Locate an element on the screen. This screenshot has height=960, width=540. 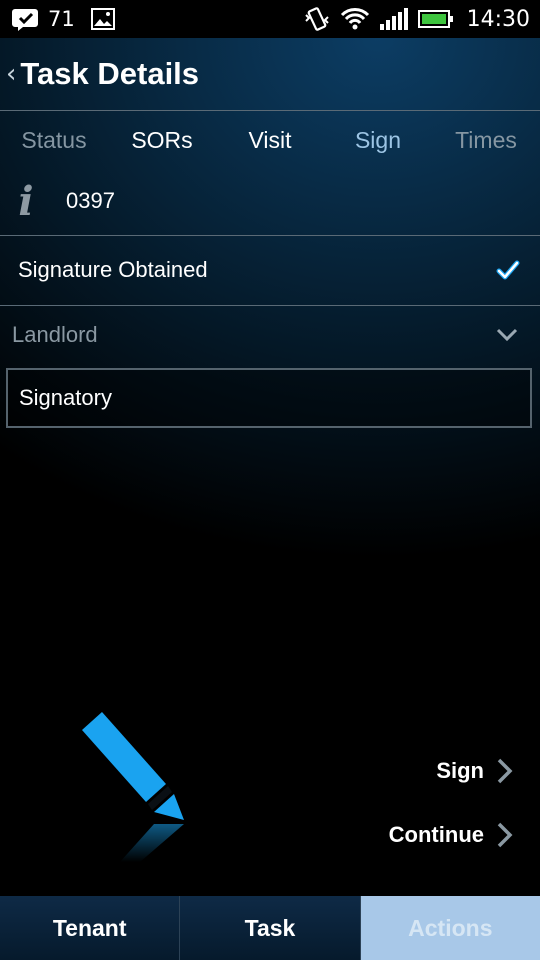
back-chevron-icon: ‹ is located at coordinates (11, 74).